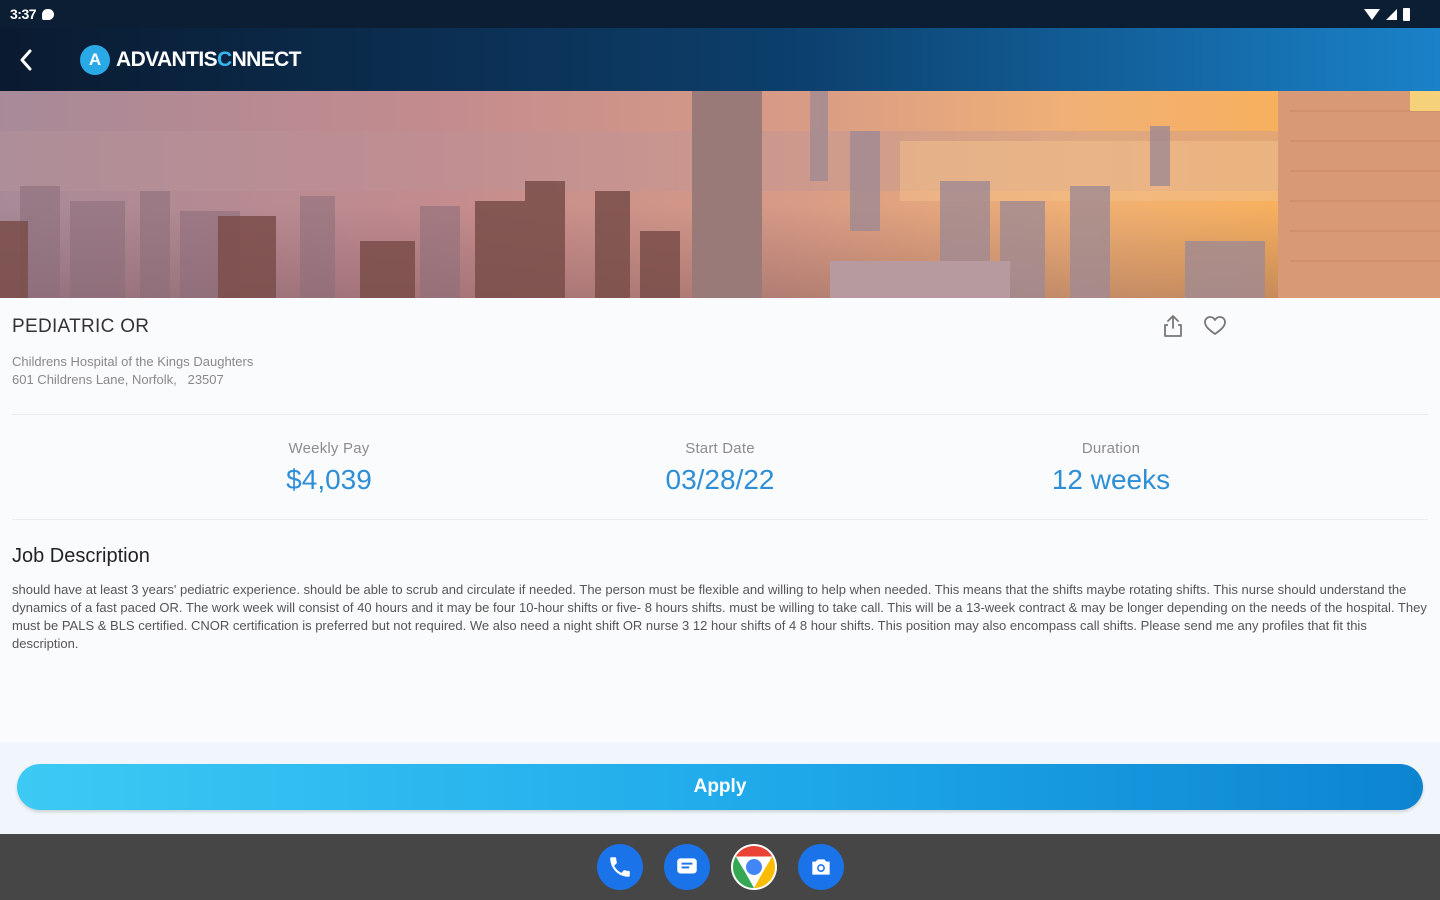 This screenshot has height=900, width=1440. I want to click on logo-text-part2: C, so click(224, 59).